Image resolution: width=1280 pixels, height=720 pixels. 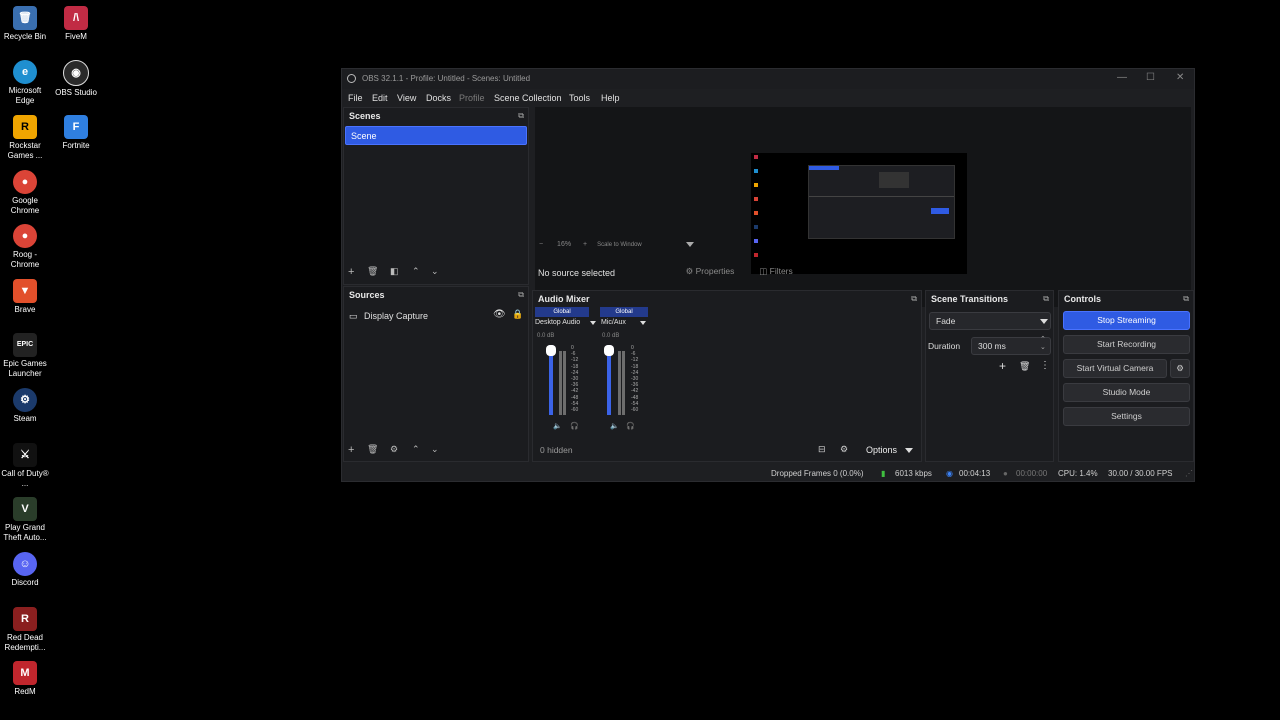 I want to click on desktop-icon-label: Recycle Bin, so click(x=25, y=36).